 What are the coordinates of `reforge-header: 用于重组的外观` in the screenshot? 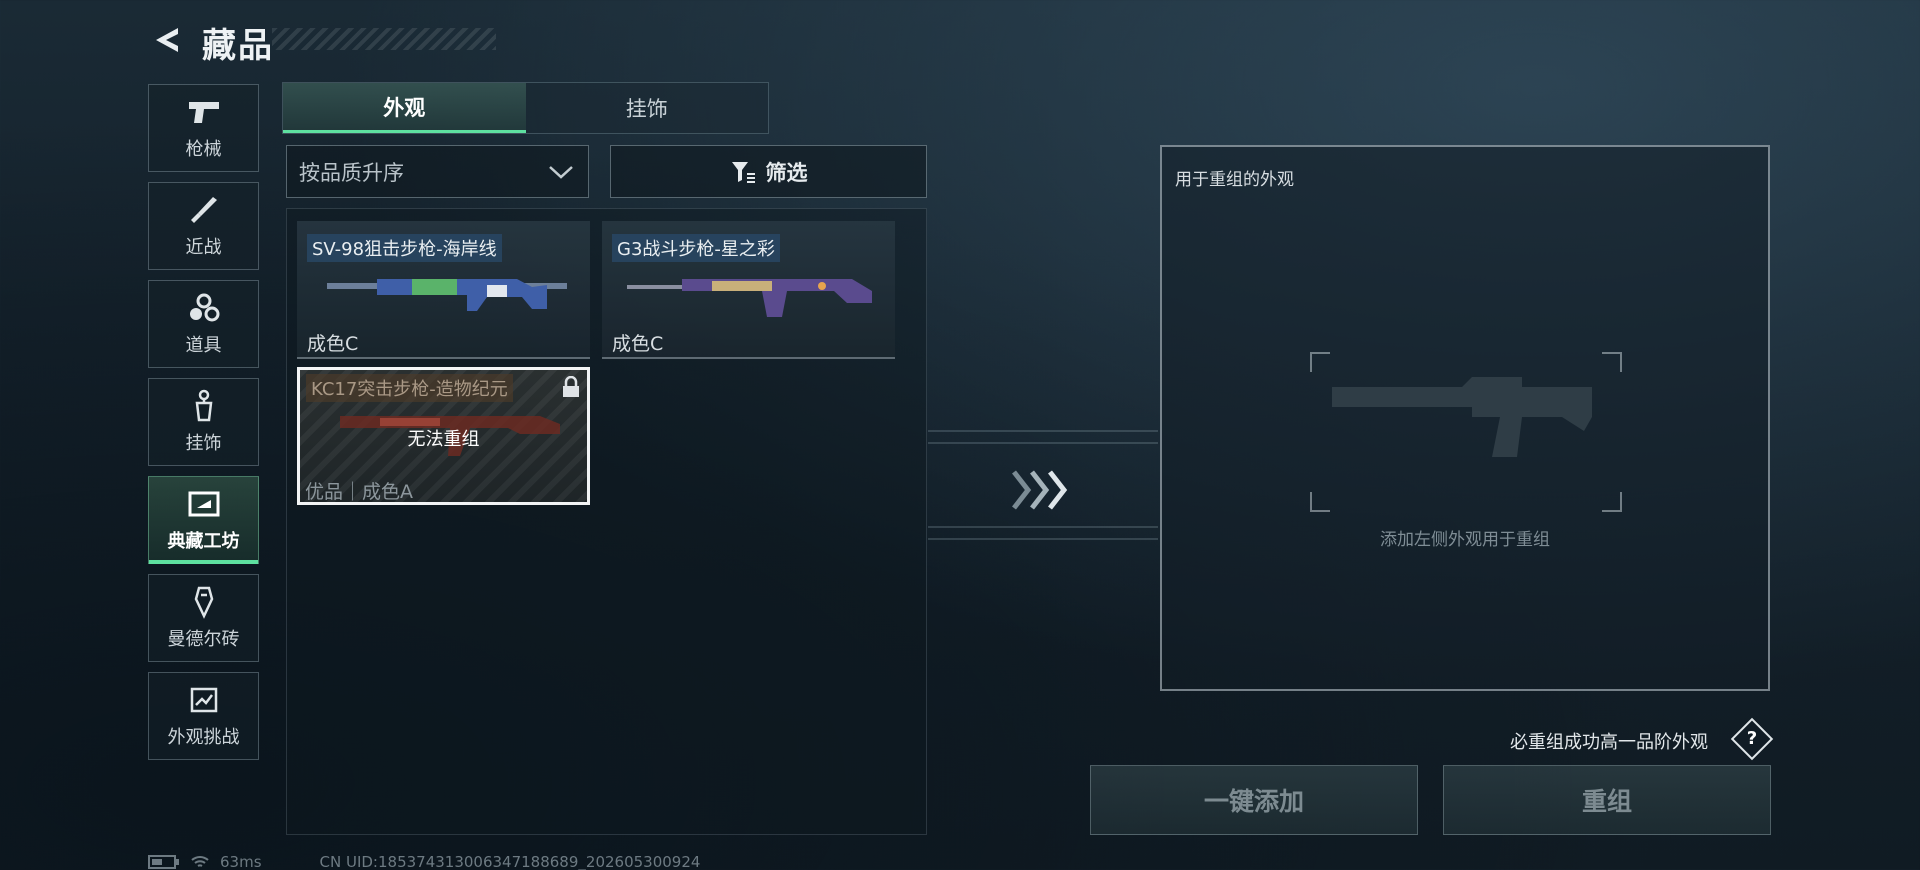 It's located at (1234, 180).